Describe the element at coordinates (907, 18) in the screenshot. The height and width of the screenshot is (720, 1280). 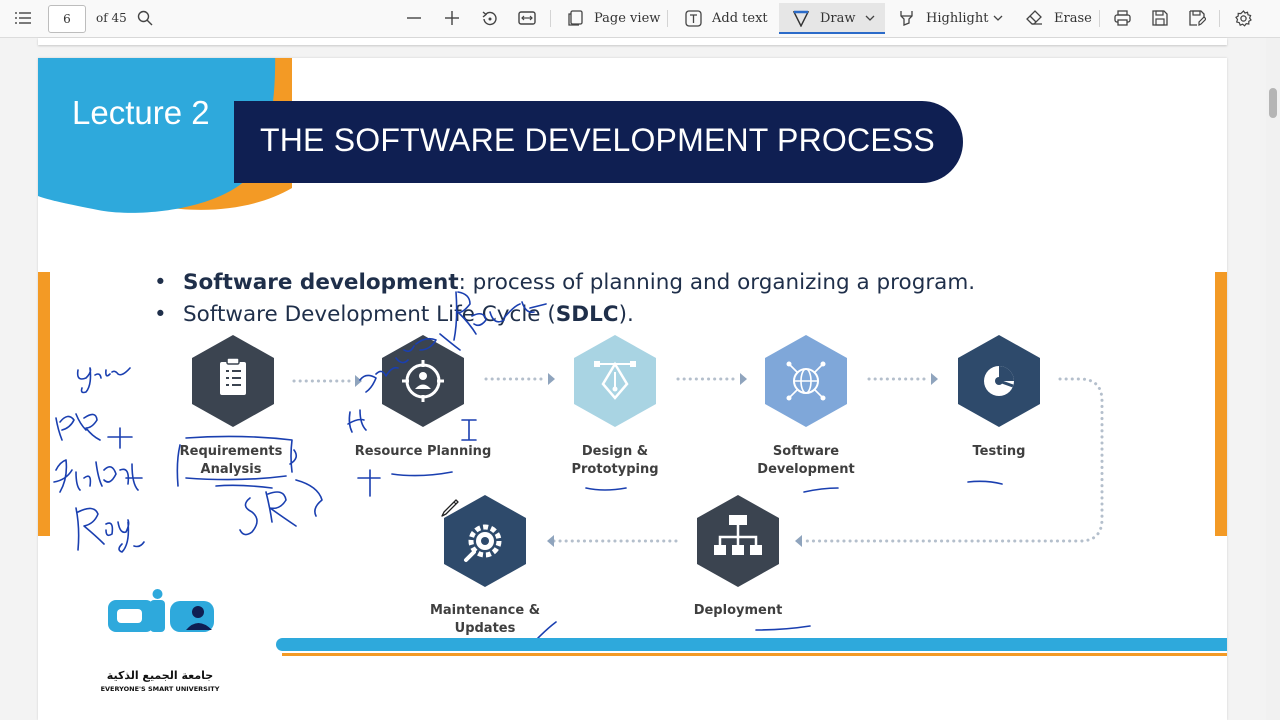
I see `highlight-icon` at that location.